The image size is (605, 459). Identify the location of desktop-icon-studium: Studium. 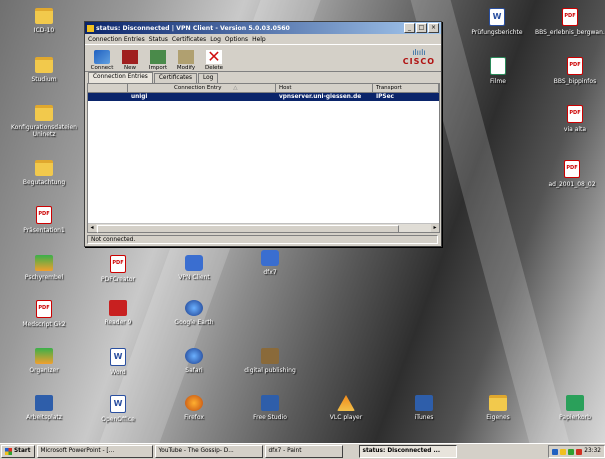
(44, 70).